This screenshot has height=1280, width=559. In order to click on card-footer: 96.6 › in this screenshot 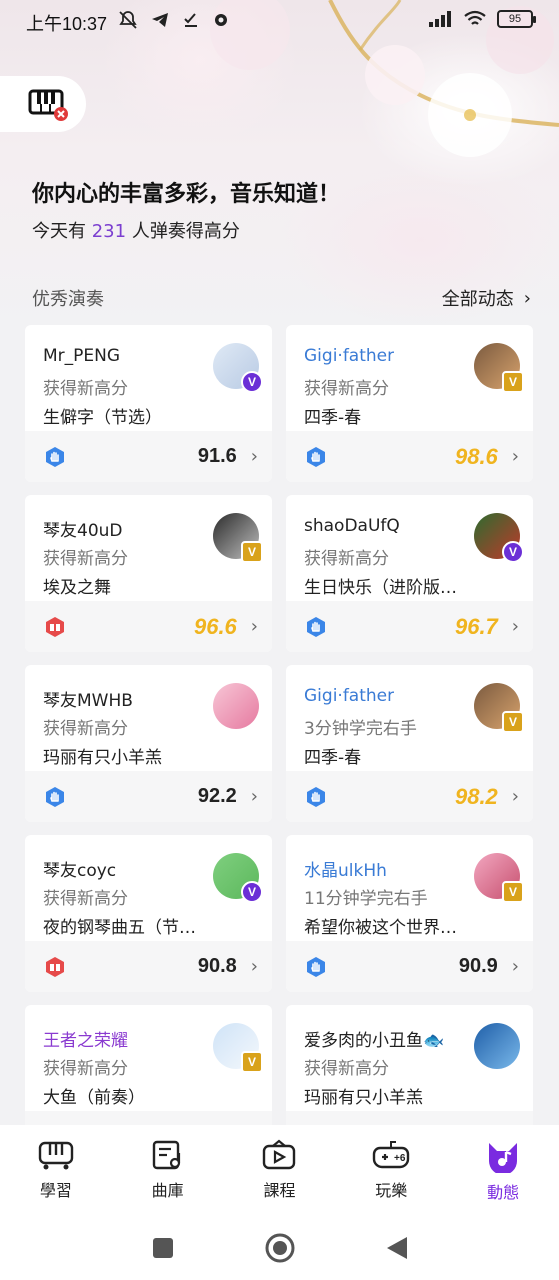, I will do `click(148, 626)`.